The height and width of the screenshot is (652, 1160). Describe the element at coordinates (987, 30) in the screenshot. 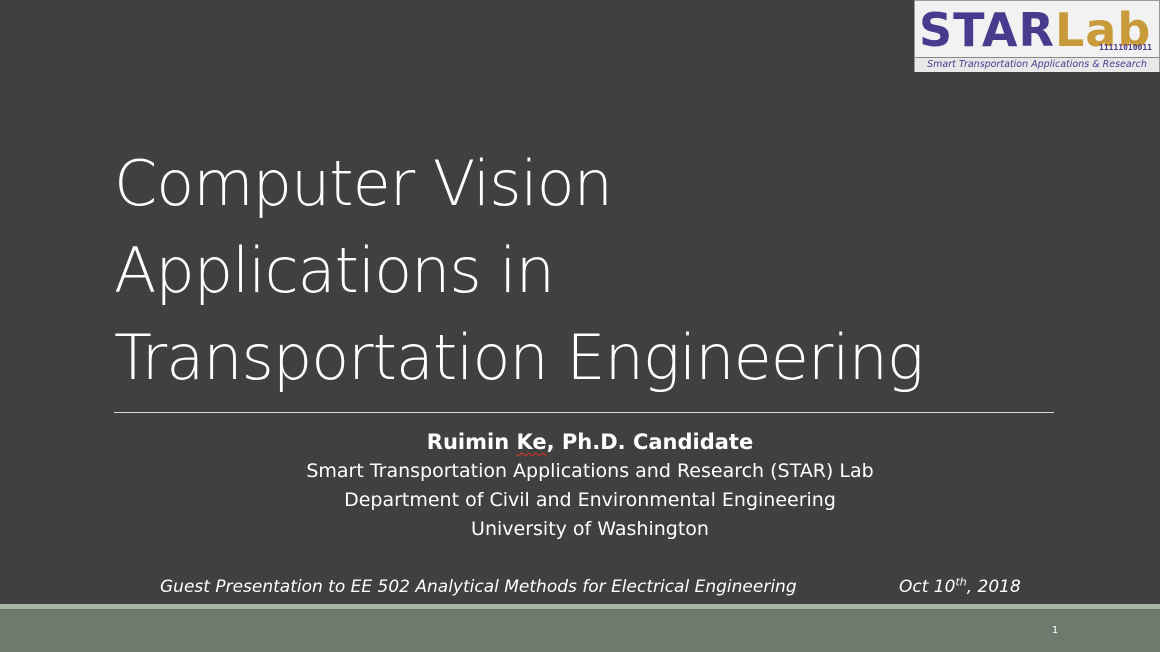

I see `logo-star-text: STAR` at that location.